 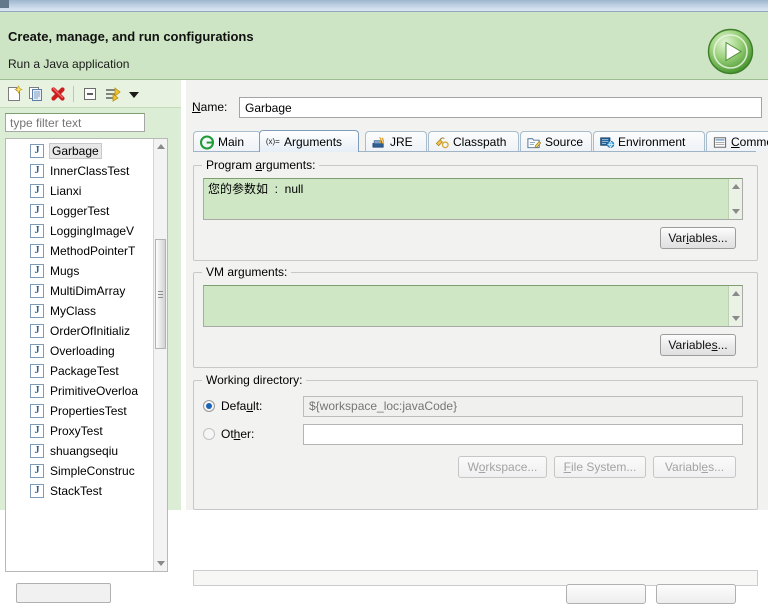 What do you see at coordinates (606, 594) in the screenshot?
I see `apply-button-partial` at bounding box center [606, 594].